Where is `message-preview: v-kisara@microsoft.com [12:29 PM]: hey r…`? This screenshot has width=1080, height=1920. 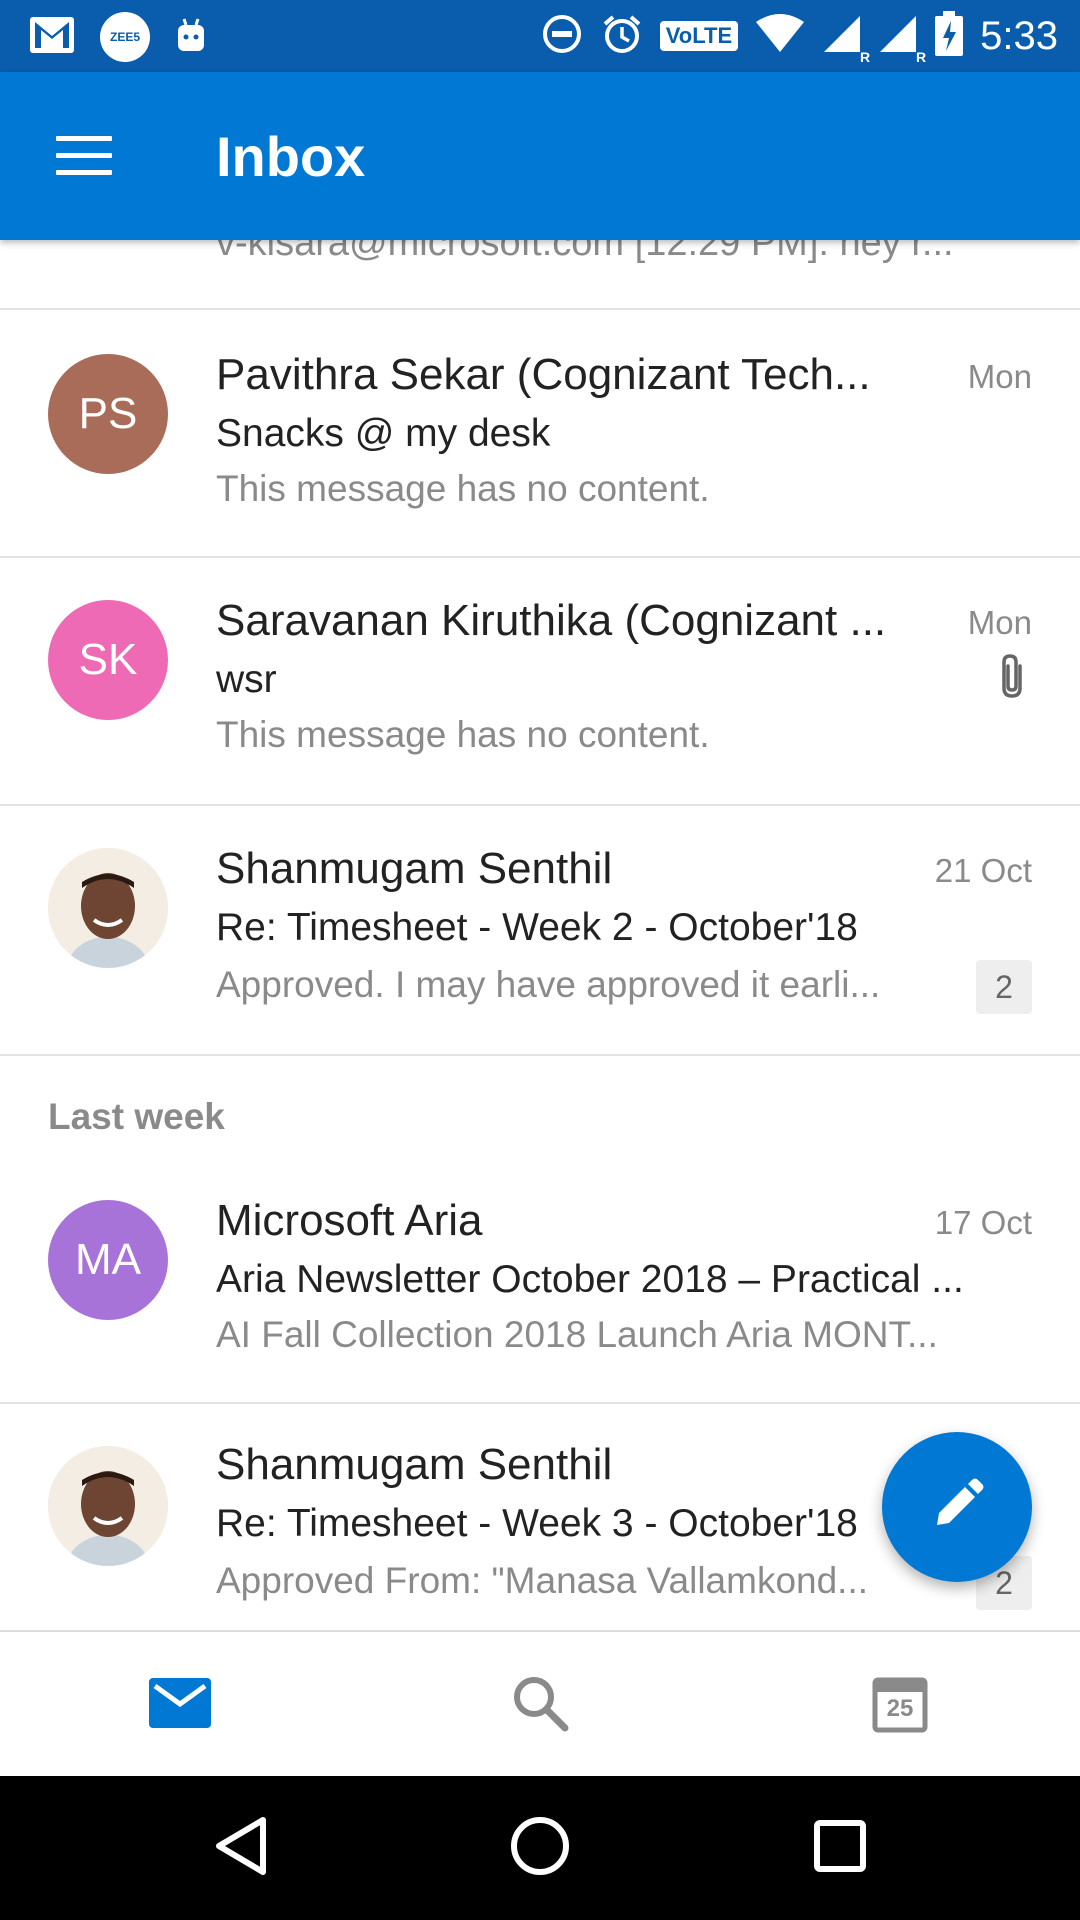
message-preview: v-kisara@microsoft.com [12:29 PM]: hey r… is located at coordinates (585, 252).